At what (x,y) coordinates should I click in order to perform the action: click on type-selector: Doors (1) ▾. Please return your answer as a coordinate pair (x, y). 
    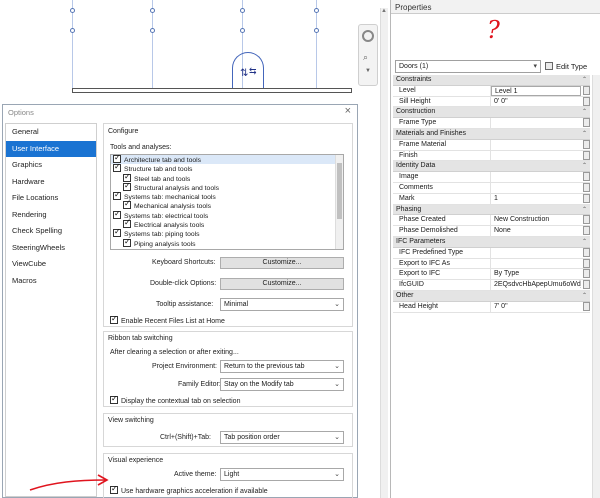
    Looking at the image, I should click on (468, 66).